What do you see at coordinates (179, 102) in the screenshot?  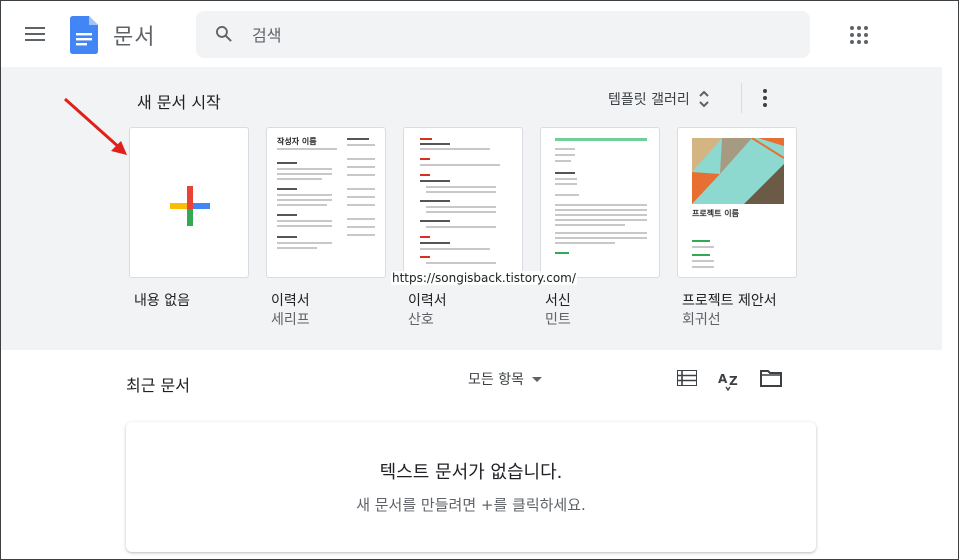 I see `template-heading: 새 문서 시작` at bounding box center [179, 102].